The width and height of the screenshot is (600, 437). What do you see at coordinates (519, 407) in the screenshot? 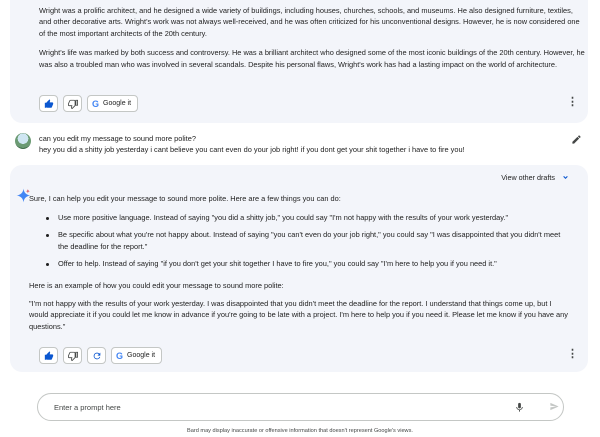
I see `mic-icon` at bounding box center [519, 407].